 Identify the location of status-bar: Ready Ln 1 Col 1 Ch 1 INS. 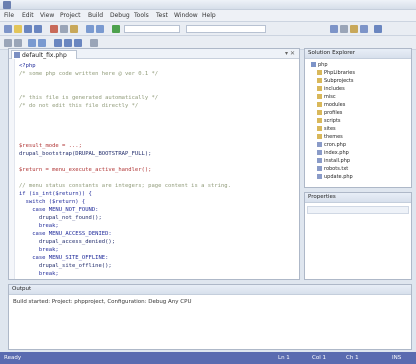
(208, 358).